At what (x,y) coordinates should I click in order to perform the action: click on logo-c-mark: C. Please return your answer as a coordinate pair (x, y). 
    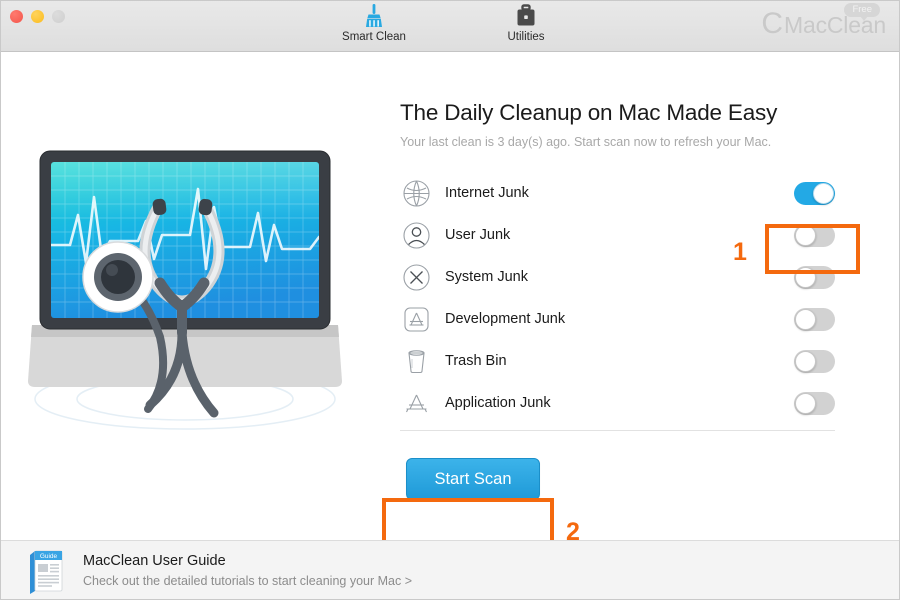
    Looking at the image, I should click on (772, 23).